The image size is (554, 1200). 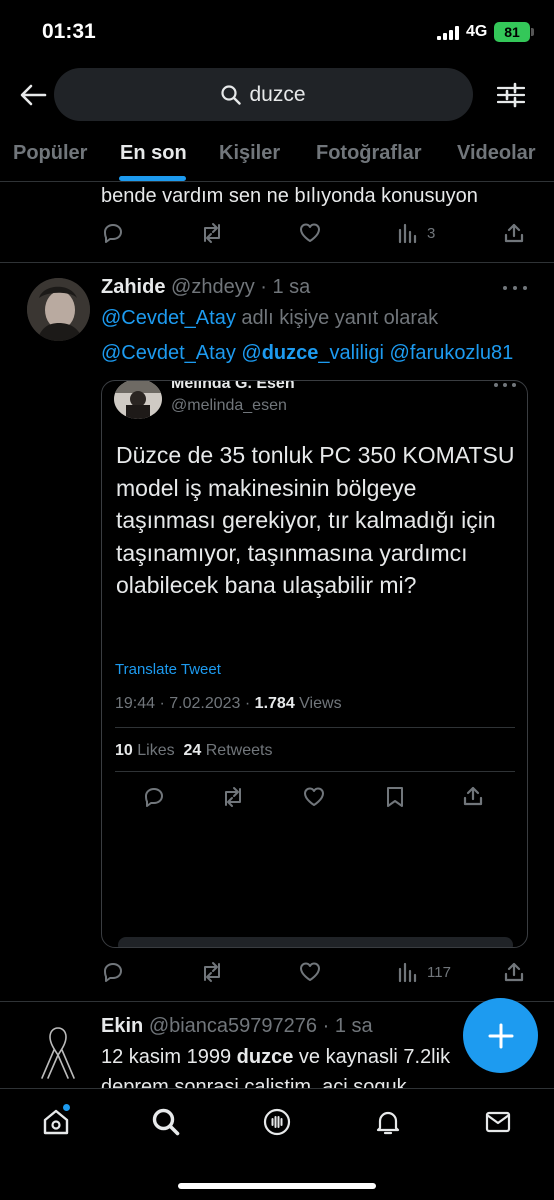 I want to click on quoted-datetime: 19:44 · 7.02.2023 ·, so click(x=183, y=703).